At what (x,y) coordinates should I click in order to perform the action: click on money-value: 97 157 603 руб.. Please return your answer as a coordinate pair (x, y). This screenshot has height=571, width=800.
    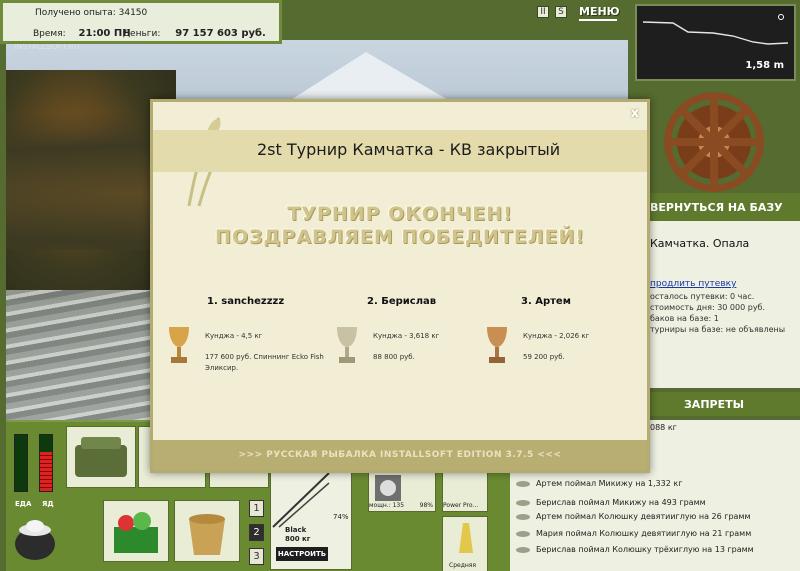
    Looking at the image, I should click on (220, 33).